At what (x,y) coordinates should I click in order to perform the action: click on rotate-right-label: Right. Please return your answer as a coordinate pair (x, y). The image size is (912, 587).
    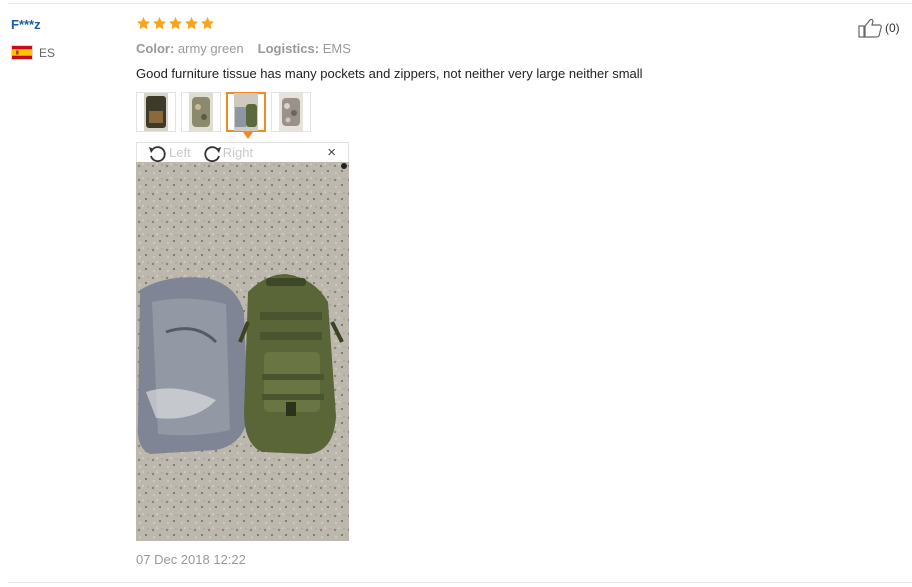
    Looking at the image, I should click on (238, 152).